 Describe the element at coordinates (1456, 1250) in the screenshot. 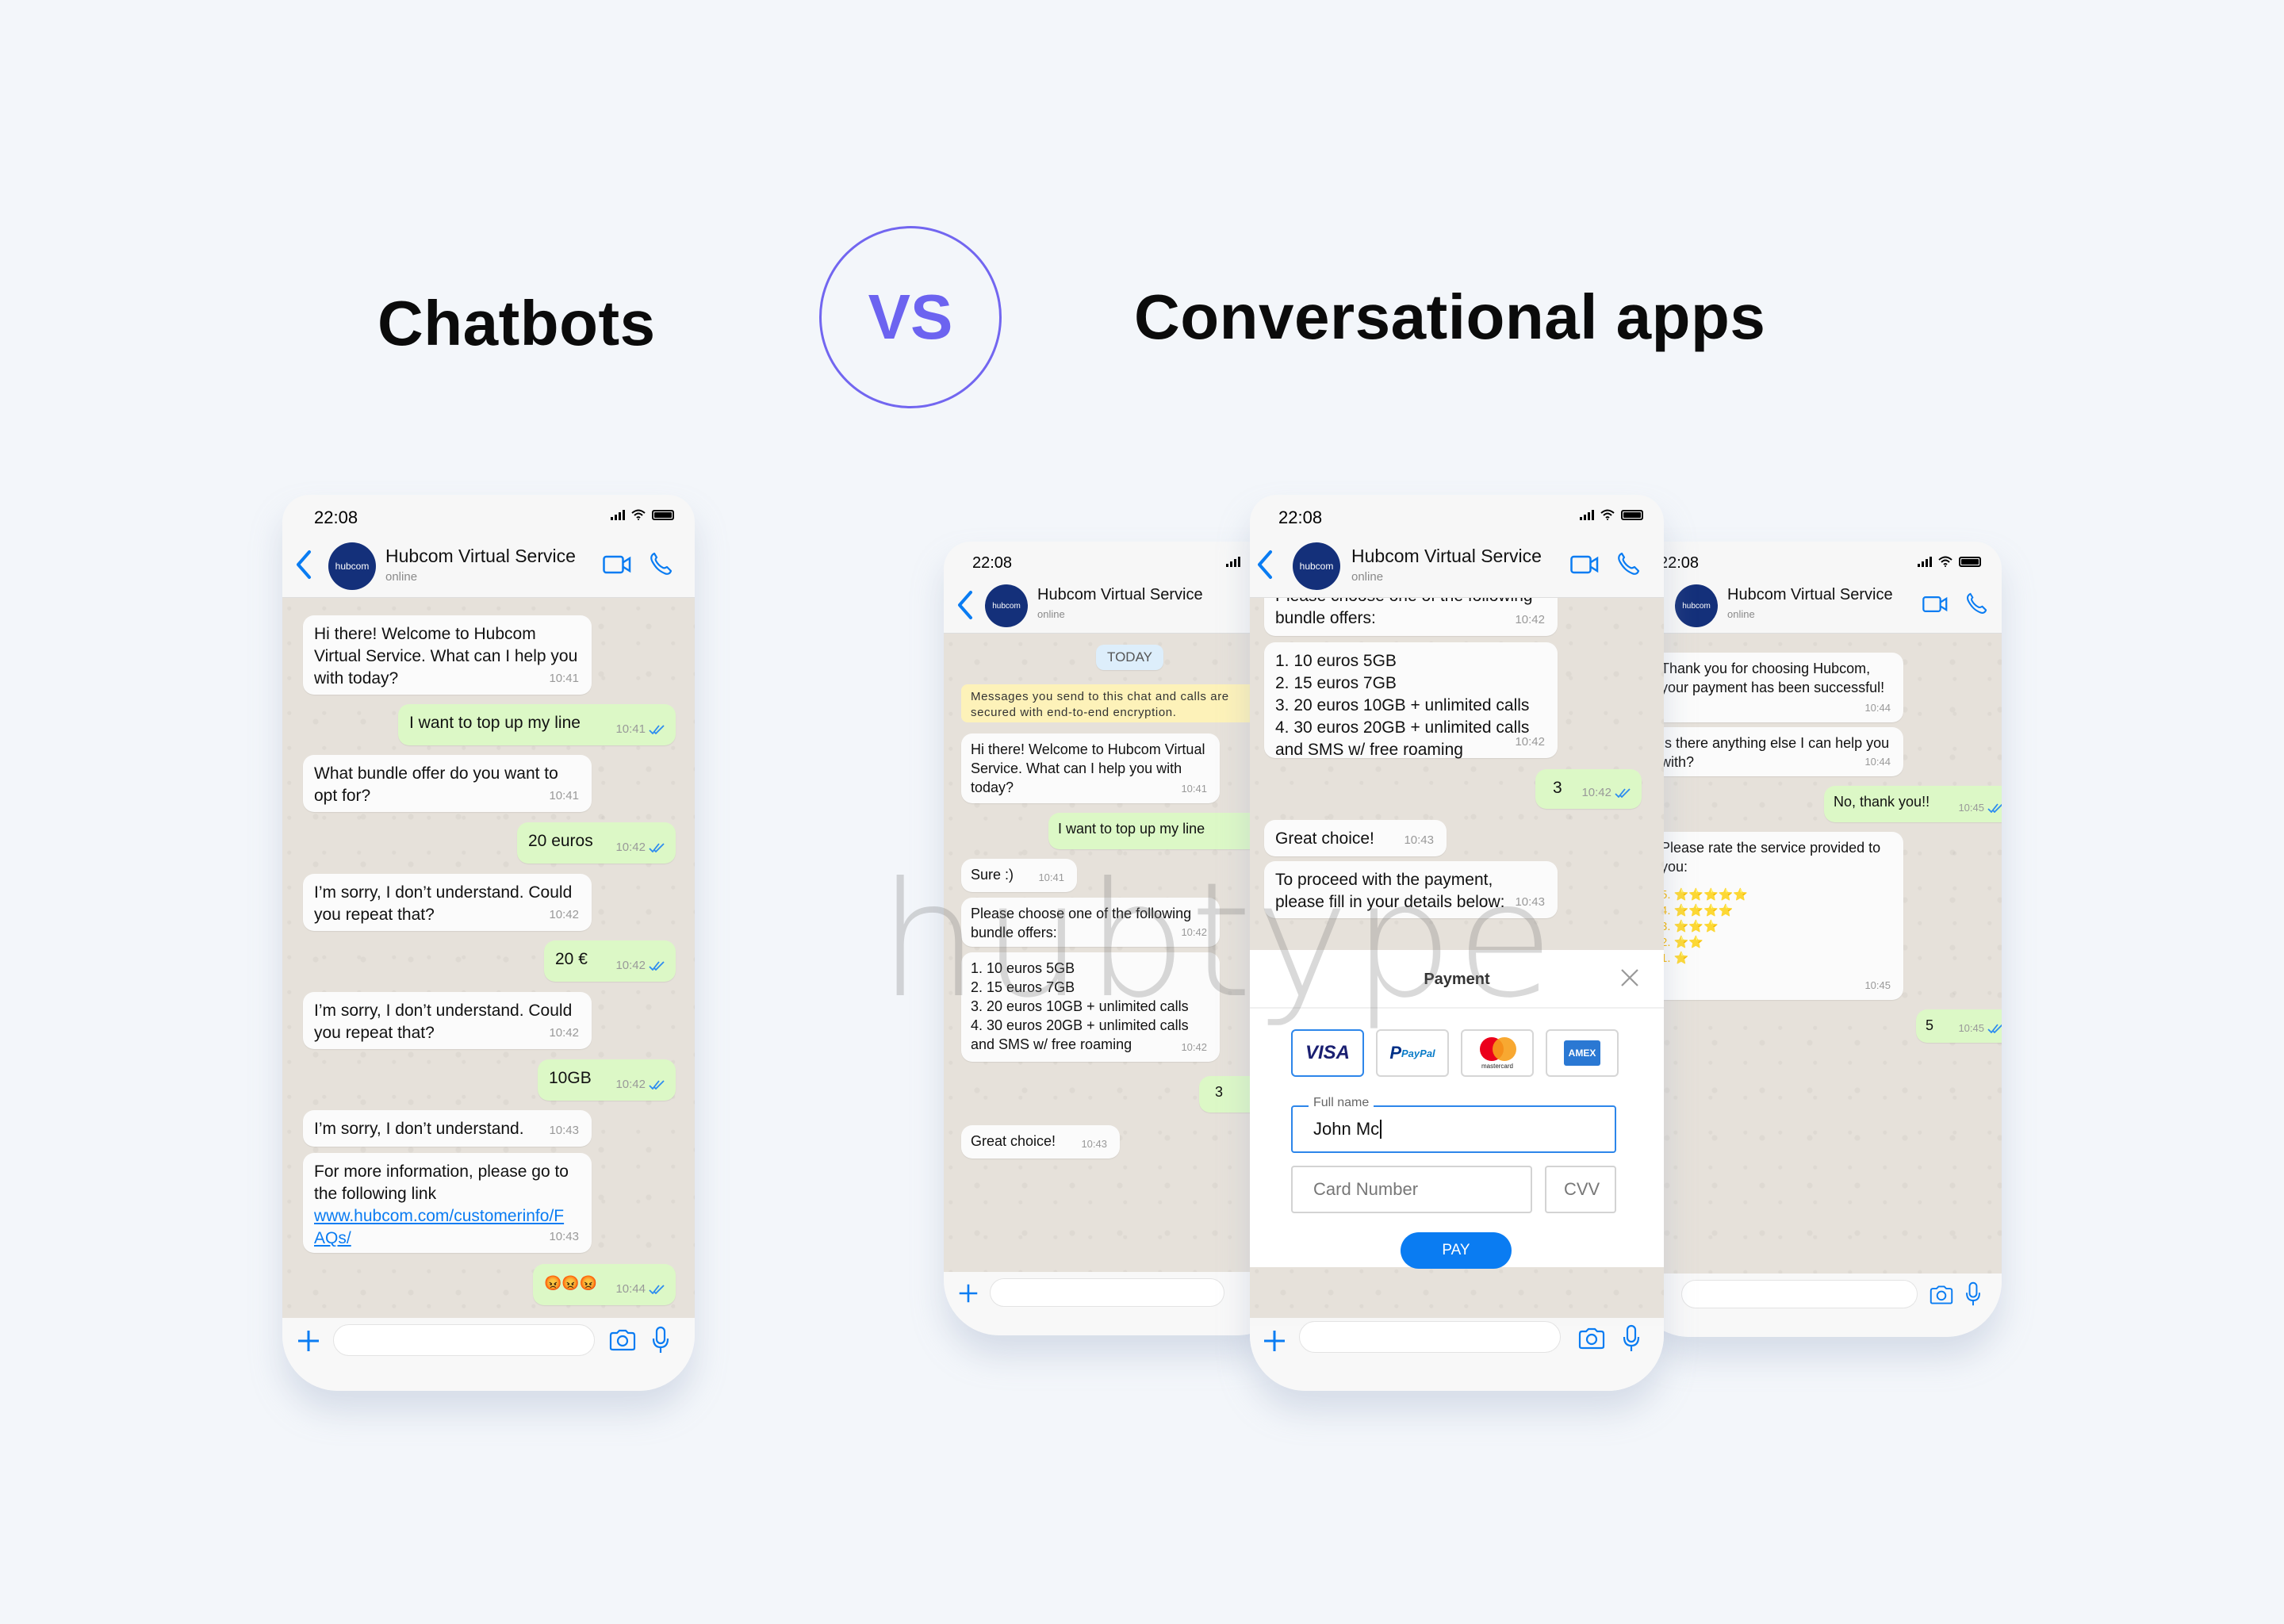

I see `pay-button: PAY` at that location.